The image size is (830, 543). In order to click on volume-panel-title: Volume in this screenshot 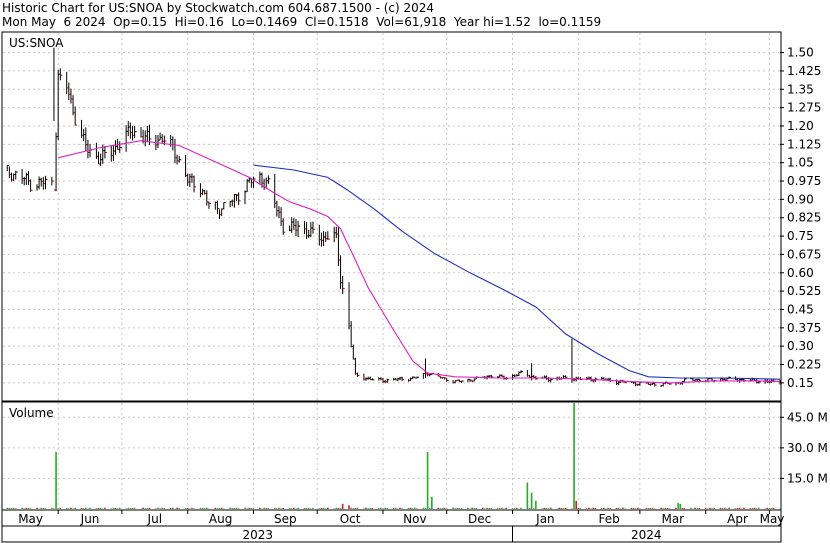, I will do `click(31, 413)`.